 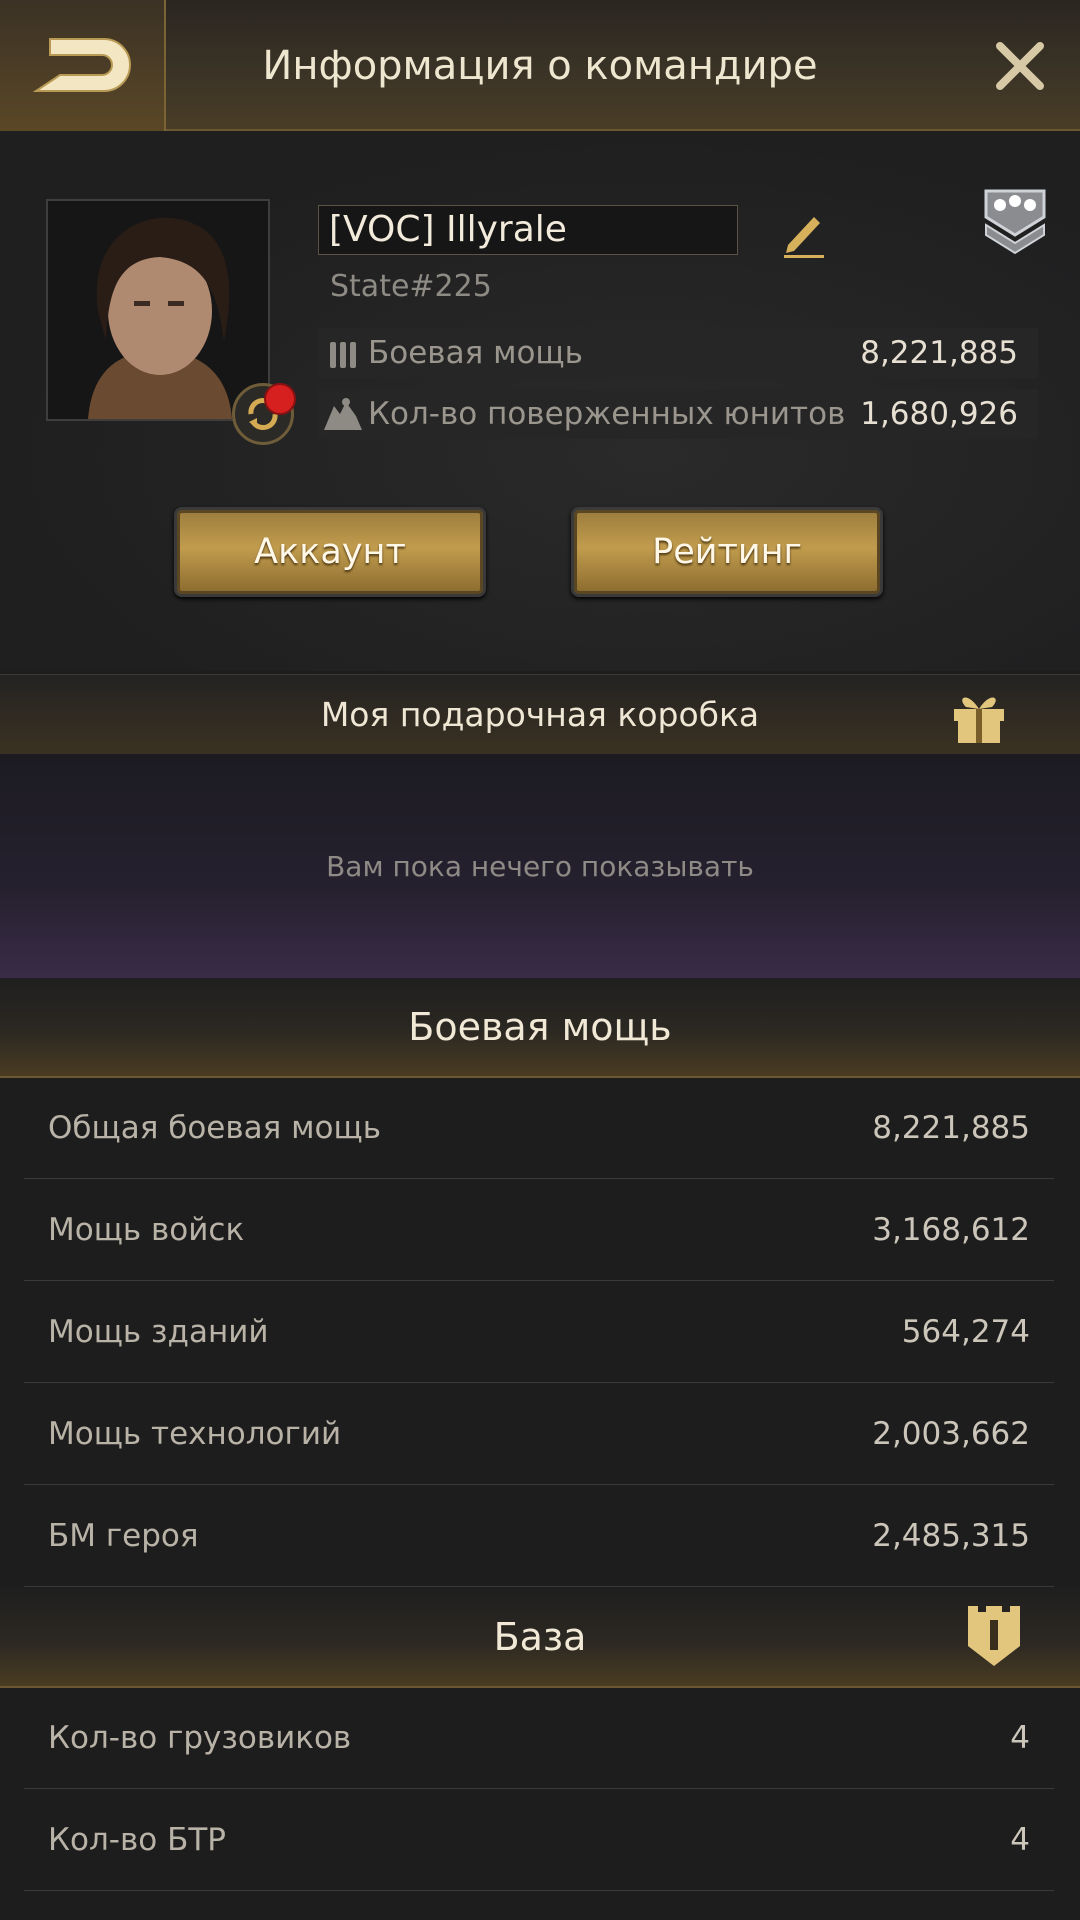 What do you see at coordinates (200, 1738) in the screenshot?
I see `row-label: Кол-во грузовиков` at bounding box center [200, 1738].